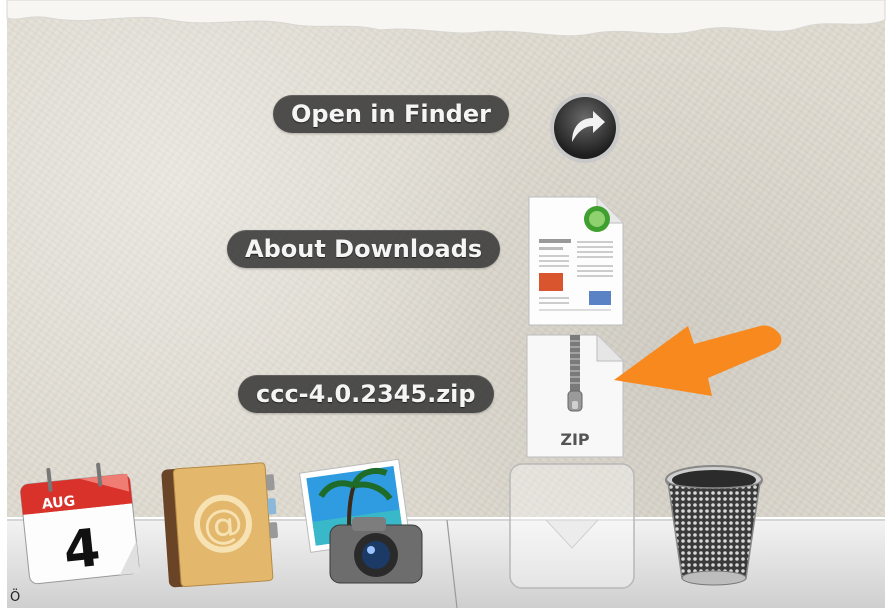 The width and height of the screenshot is (891, 608). What do you see at coordinates (585, 130) in the screenshot?
I see `arrow-circle-icon` at bounding box center [585, 130].